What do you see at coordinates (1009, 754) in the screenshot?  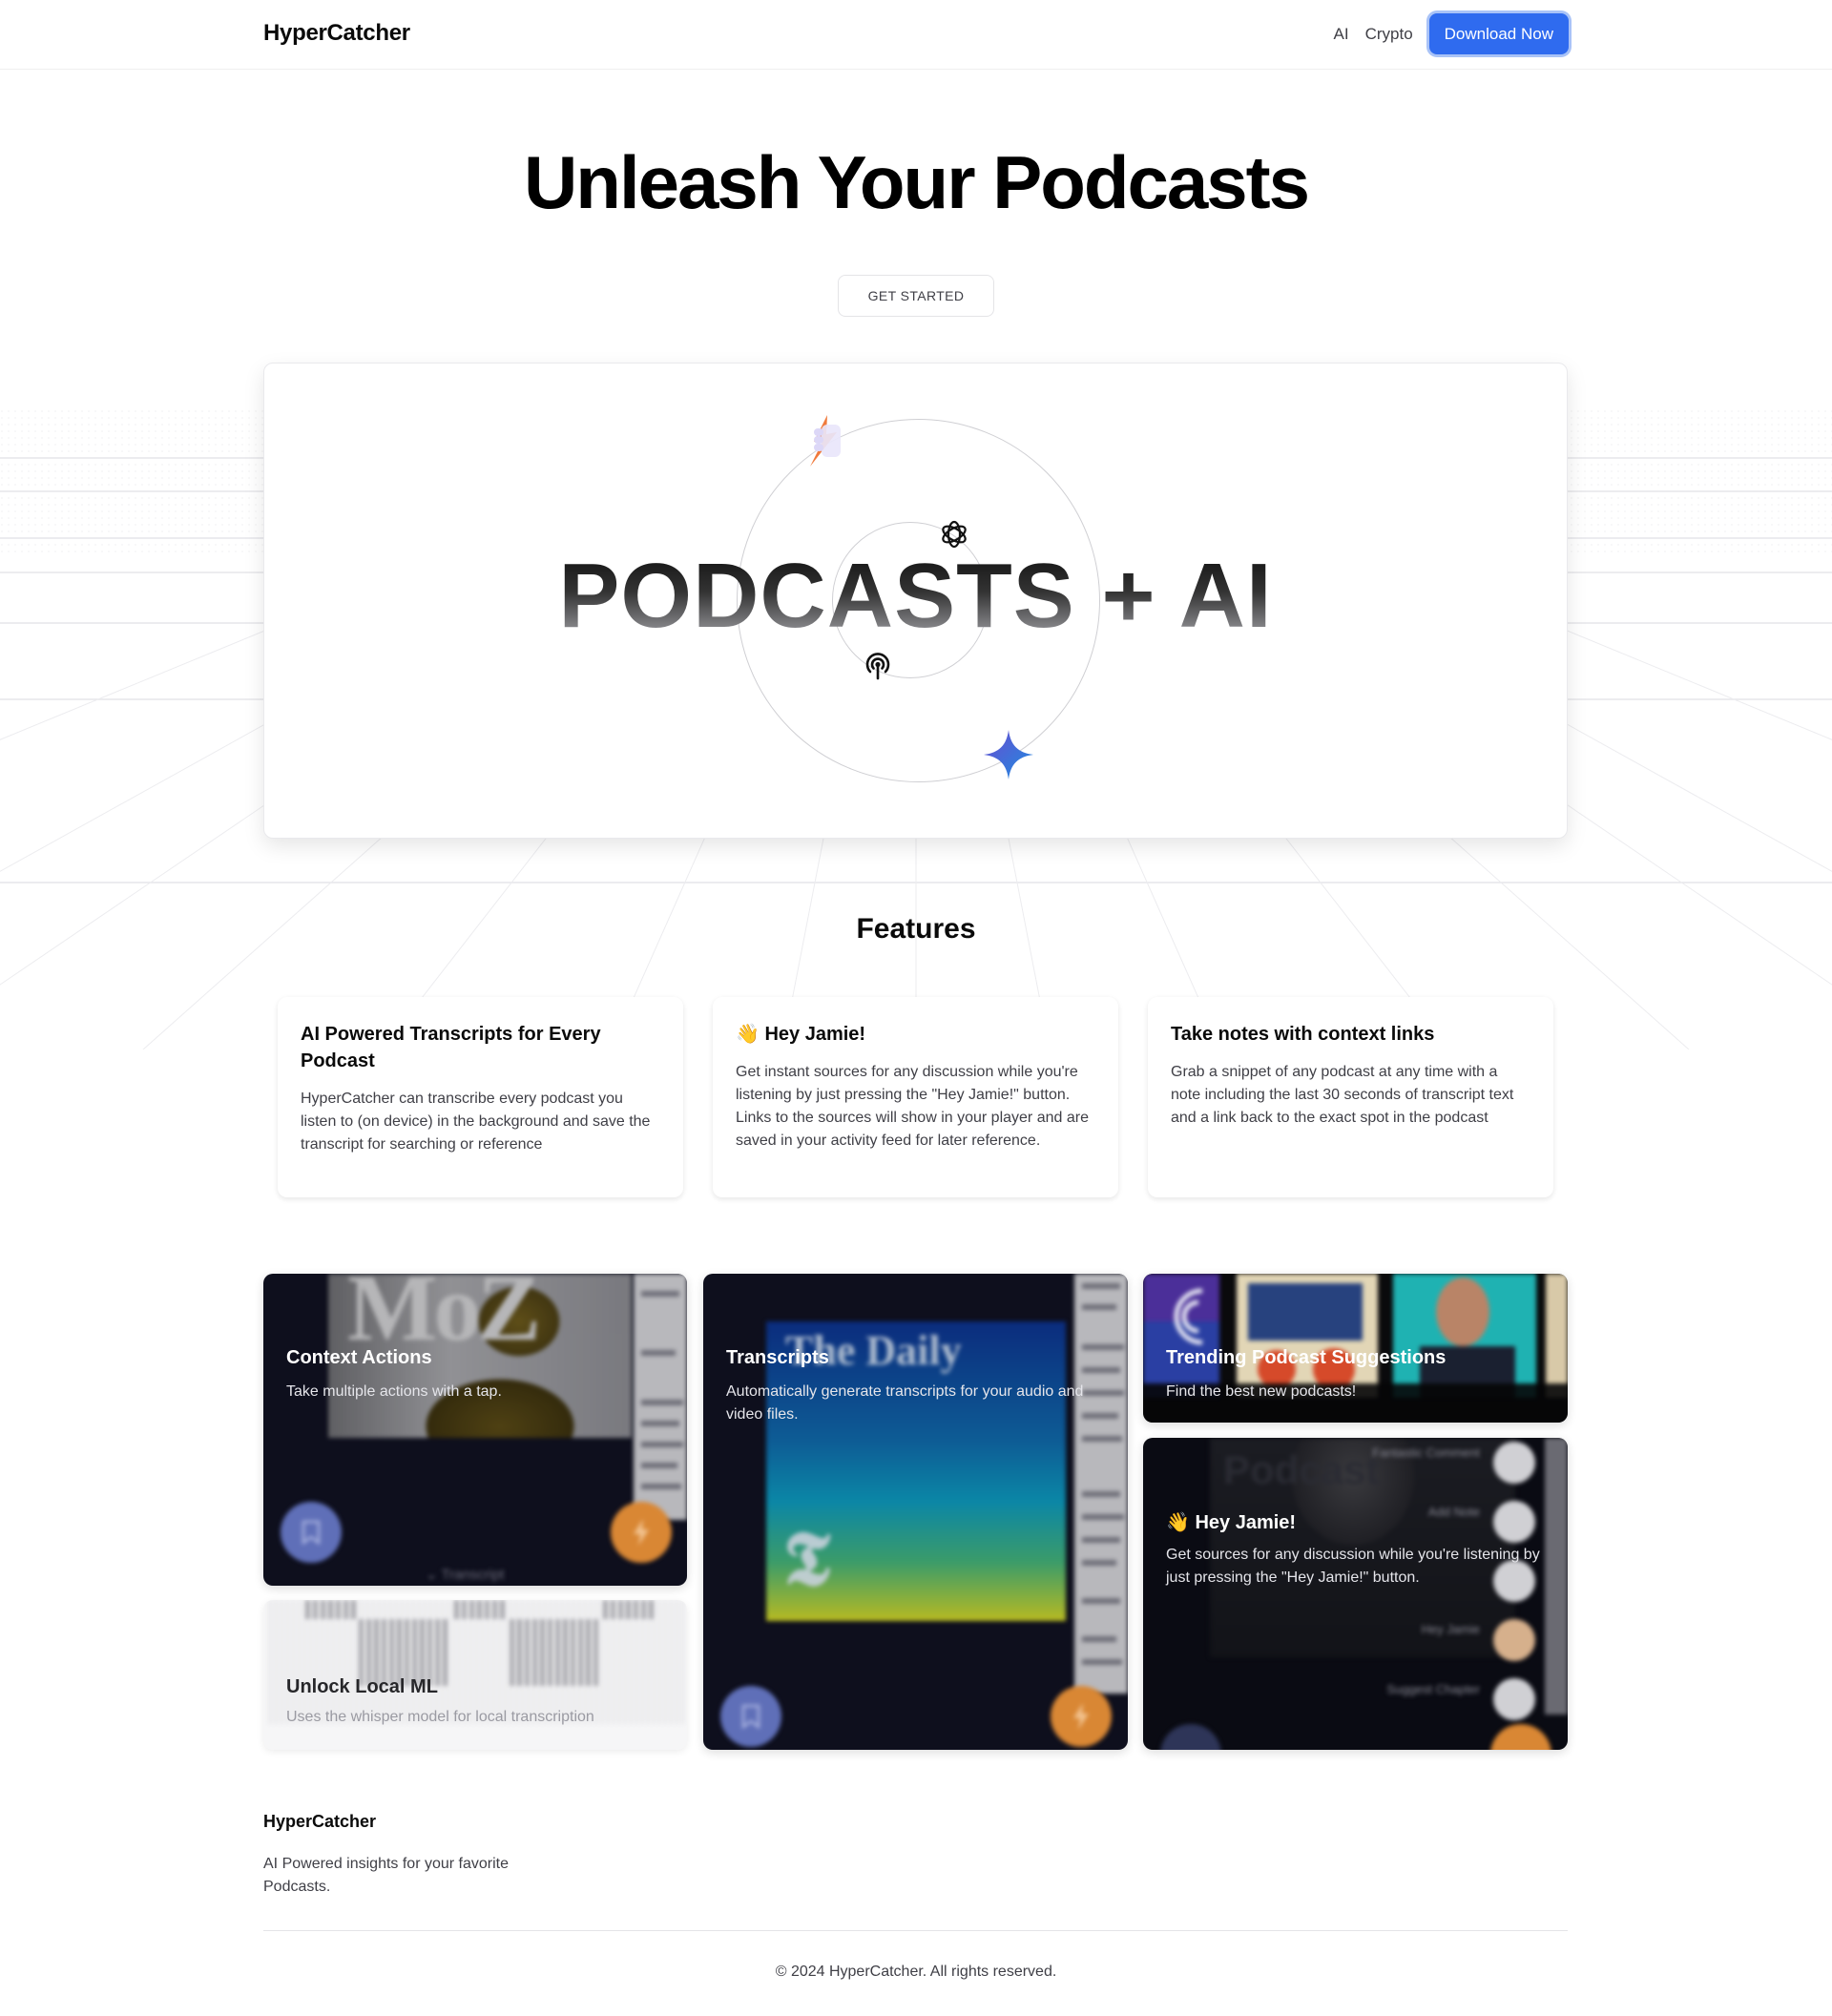 I see `gemini-sparkle-icon` at bounding box center [1009, 754].